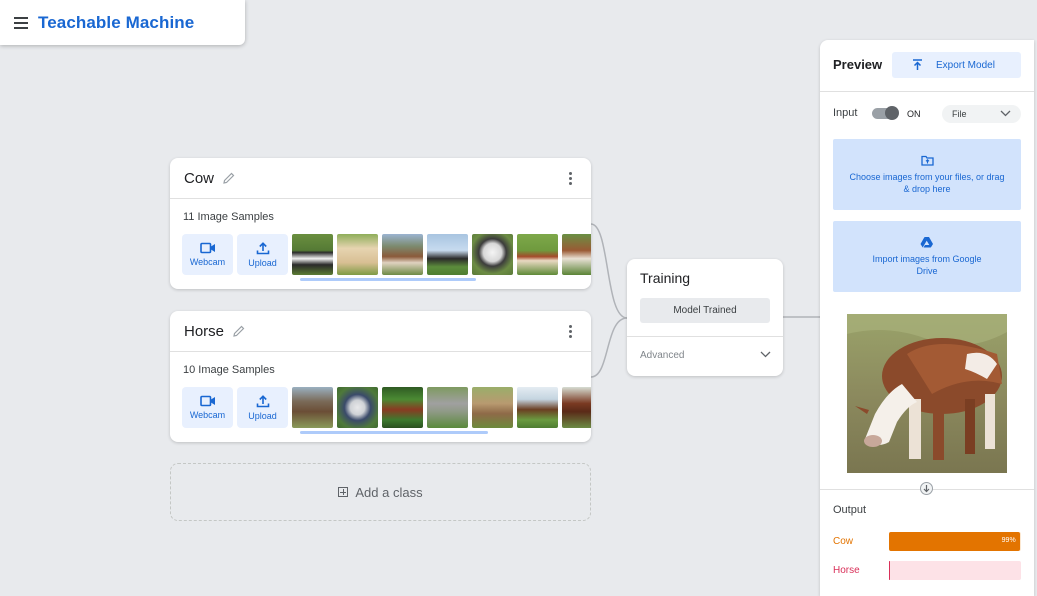 This screenshot has height=596, width=1037. I want to click on class-card-horse: Horse 10 Image Samples Webcam Upload, so click(380, 376).